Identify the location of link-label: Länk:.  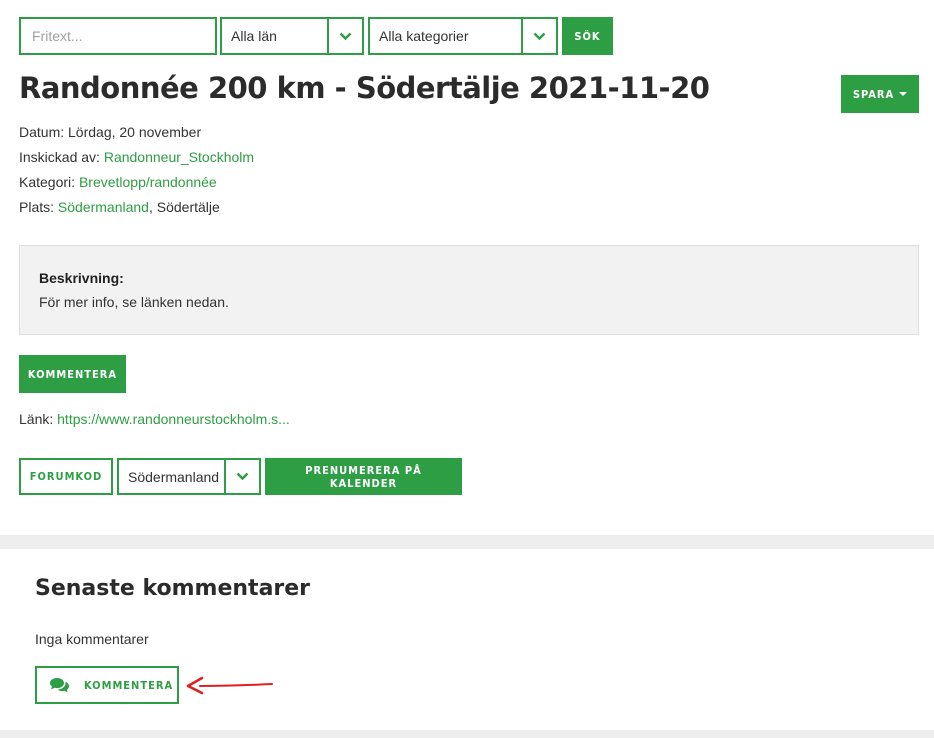
(36, 419).